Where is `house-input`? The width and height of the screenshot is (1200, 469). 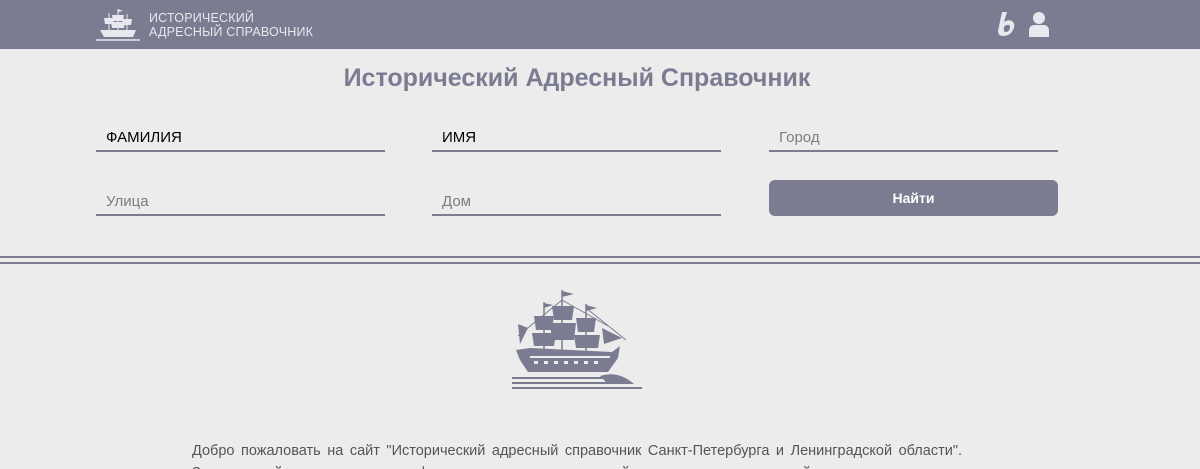
house-input is located at coordinates (576, 197).